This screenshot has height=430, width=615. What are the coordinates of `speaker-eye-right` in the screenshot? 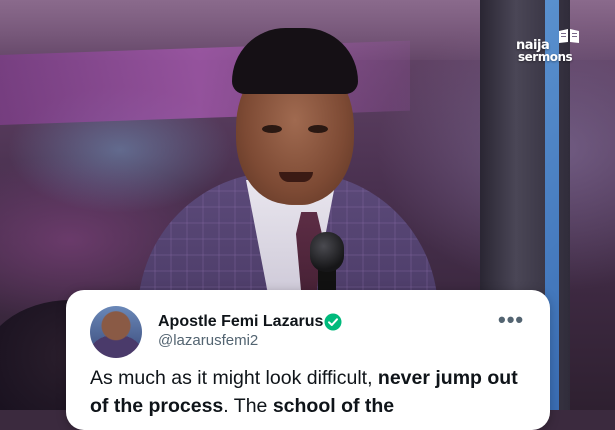 It's located at (318, 129).